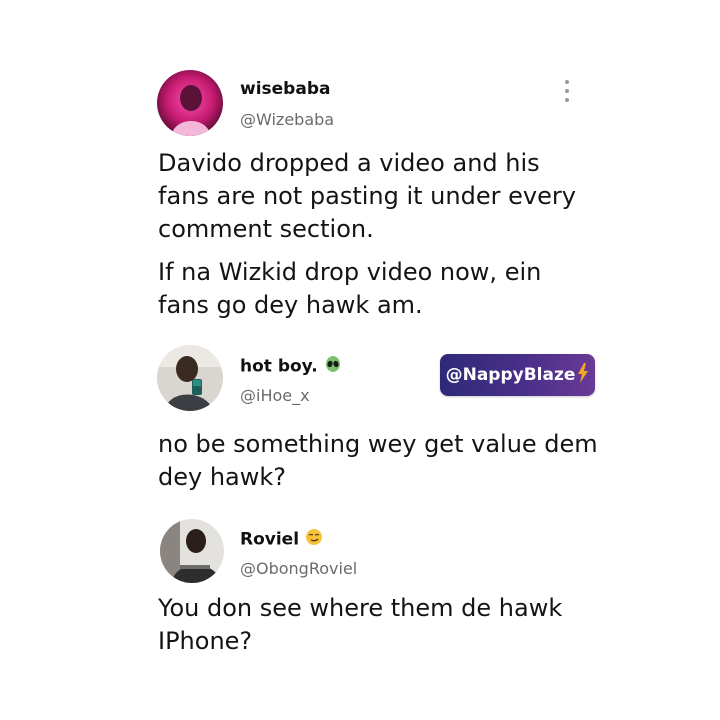 This screenshot has width=720, height=720. Describe the element at coordinates (567, 91) in the screenshot. I see `more-options-icon` at that location.